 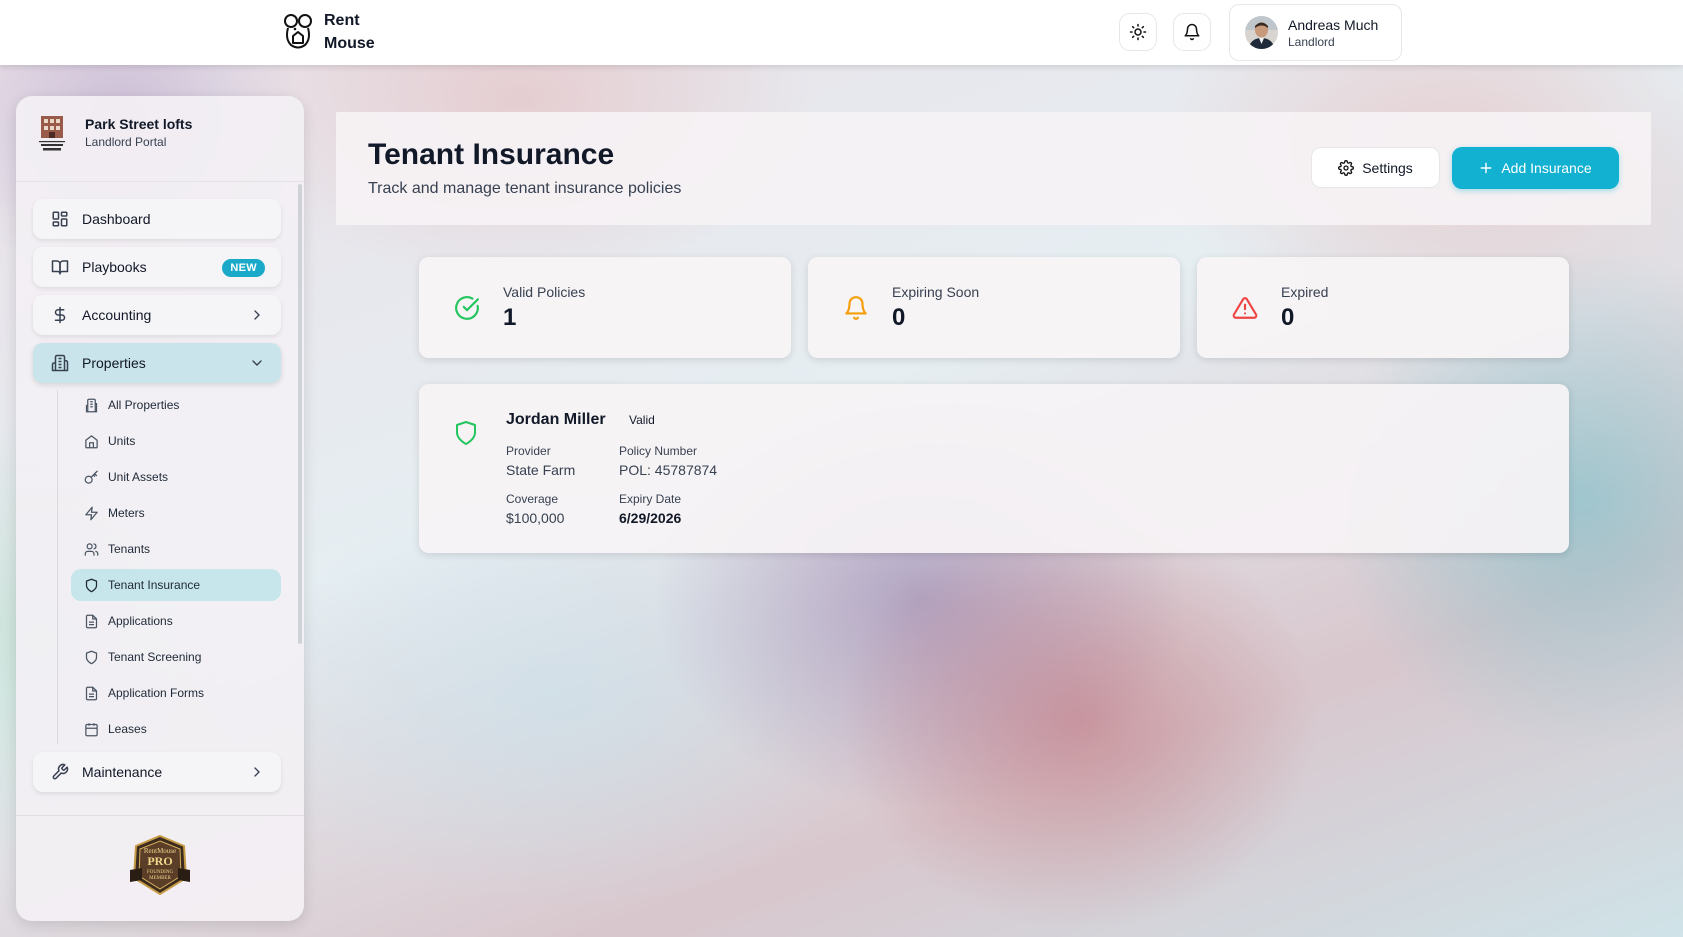 What do you see at coordinates (176, 441) in the screenshot?
I see `sidebar-subitem-units: Units` at bounding box center [176, 441].